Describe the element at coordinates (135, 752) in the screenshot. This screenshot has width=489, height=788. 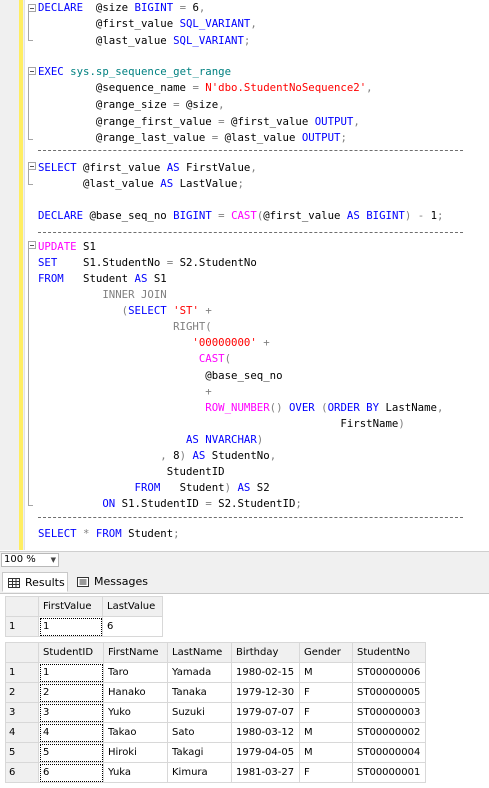
I see `grid-cell: Hiroki` at that location.